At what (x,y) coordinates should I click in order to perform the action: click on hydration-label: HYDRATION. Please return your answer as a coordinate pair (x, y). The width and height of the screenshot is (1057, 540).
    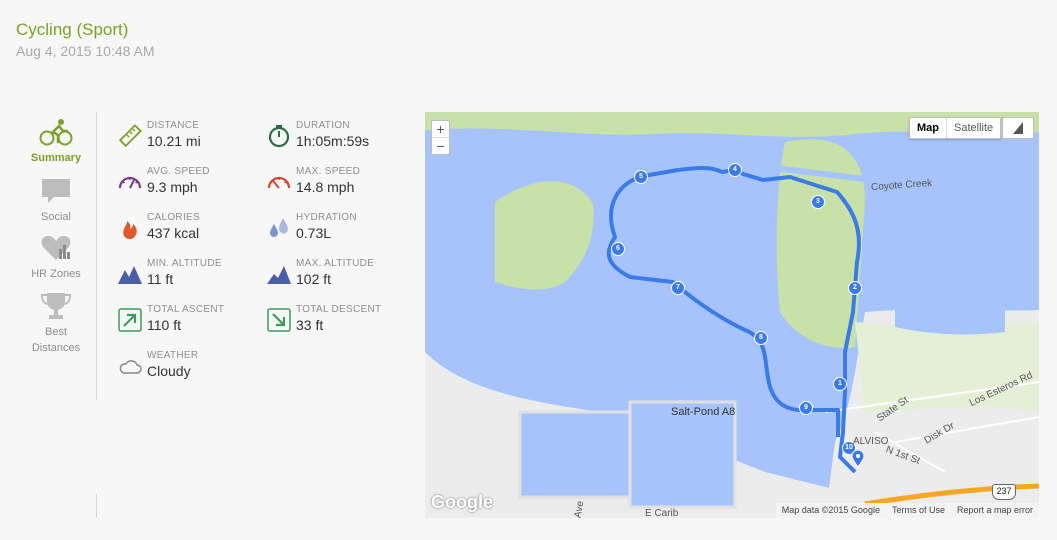
    Looking at the image, I should click on (326, 217).